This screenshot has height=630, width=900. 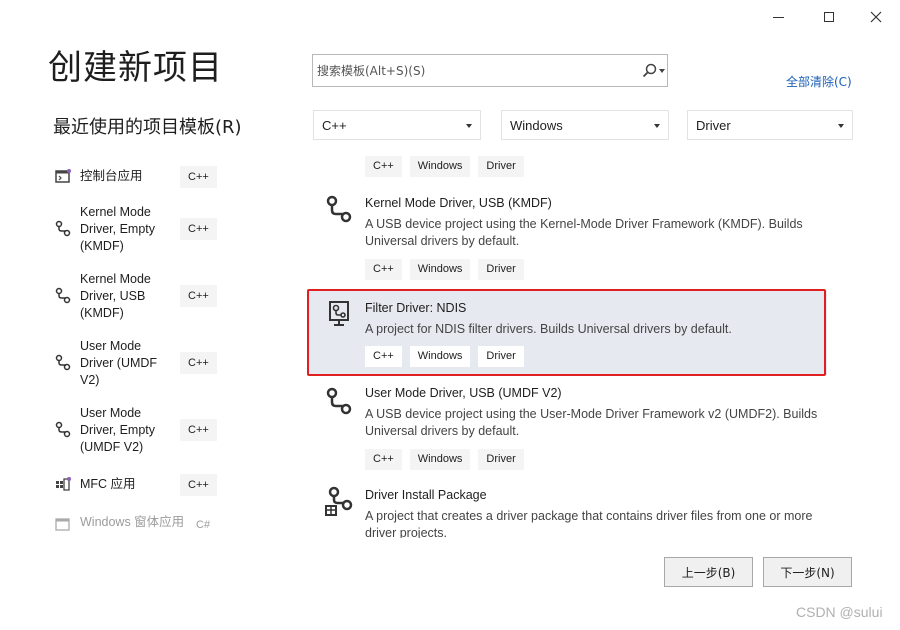 I want to click on recent-item-label: Kernel Mode Driver, Empty (KMDF), so click(x=118, y=229).